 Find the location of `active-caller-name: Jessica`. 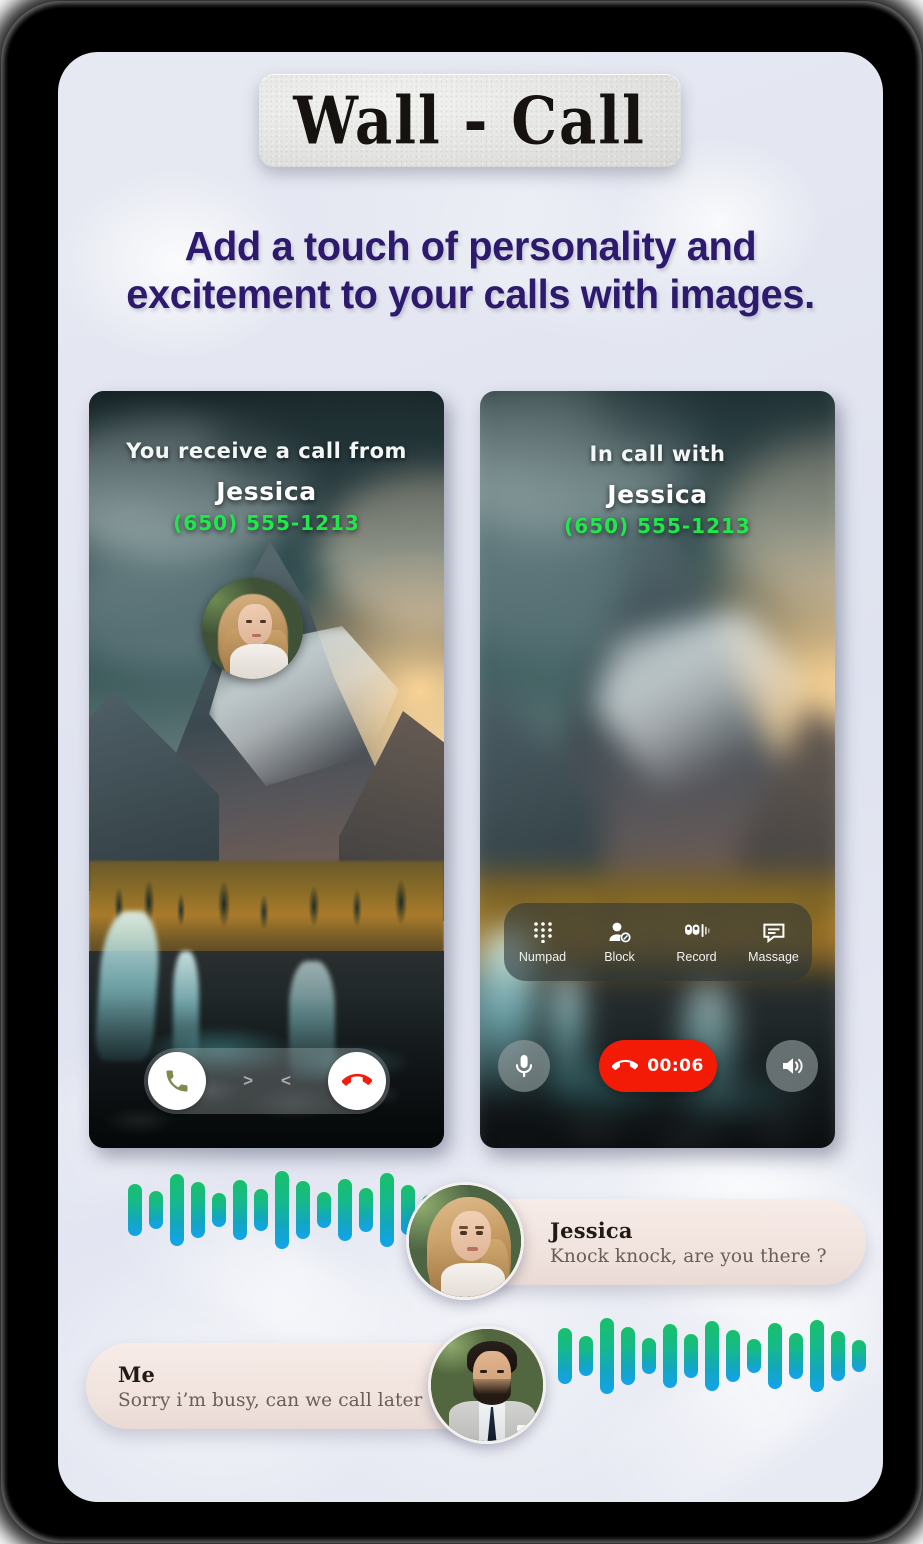

active-caller-name: Jessica is located at coordinates (657, 494).